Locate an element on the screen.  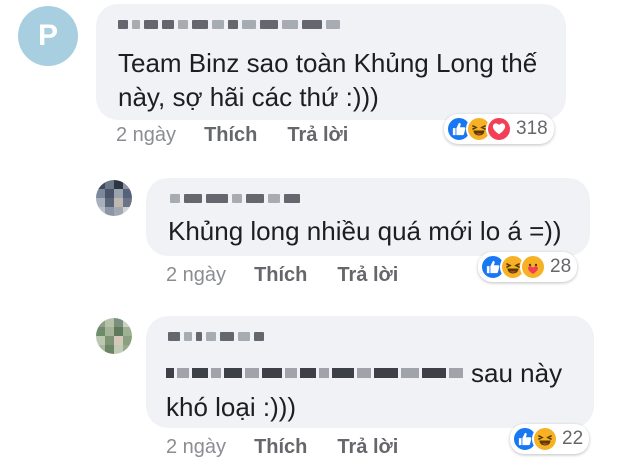
haha-icon is located at coordinates (545, 439).